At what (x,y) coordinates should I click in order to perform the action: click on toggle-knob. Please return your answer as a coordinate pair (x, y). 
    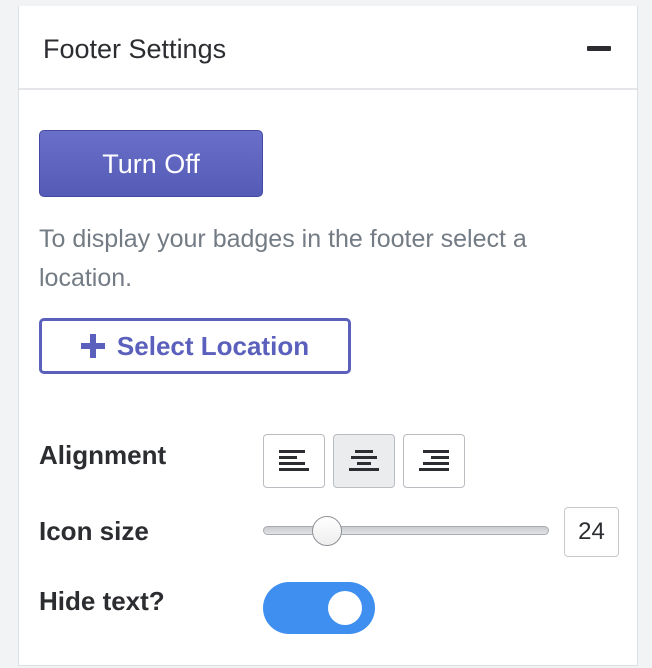
    Looking at the image, I should click on (345, 608).